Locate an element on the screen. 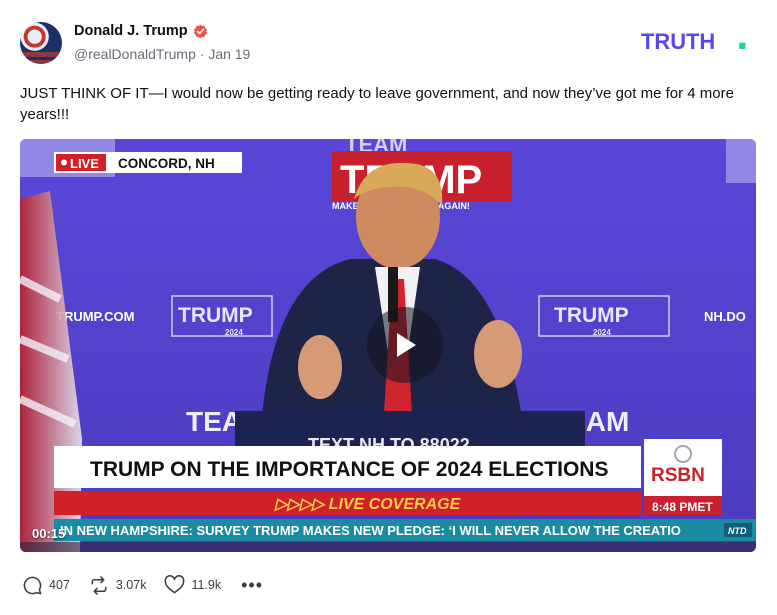  like-count: 11.9k is located at coordinates (206, 585).